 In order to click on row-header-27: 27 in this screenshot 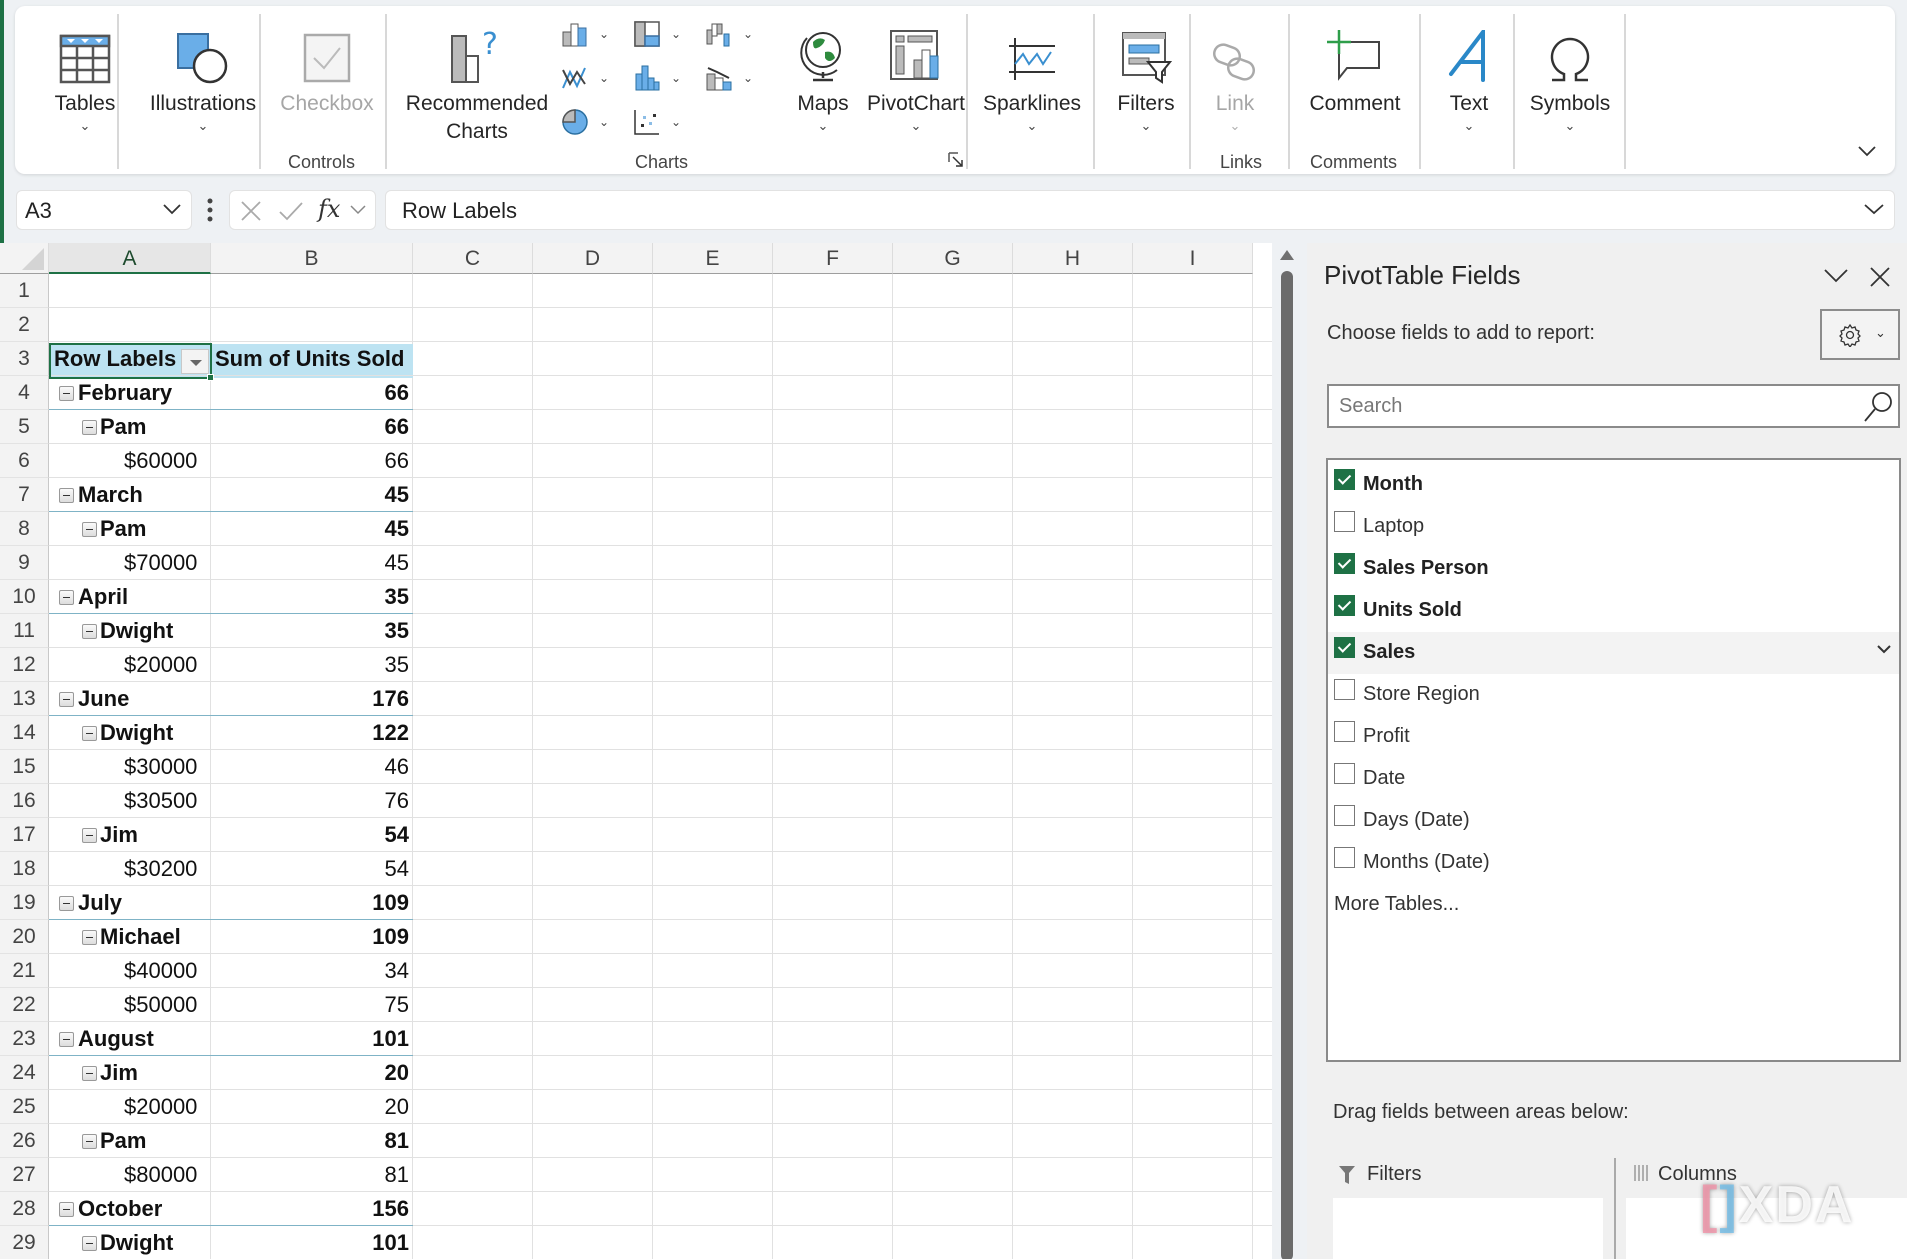, I will do `click(24, 1175)`.